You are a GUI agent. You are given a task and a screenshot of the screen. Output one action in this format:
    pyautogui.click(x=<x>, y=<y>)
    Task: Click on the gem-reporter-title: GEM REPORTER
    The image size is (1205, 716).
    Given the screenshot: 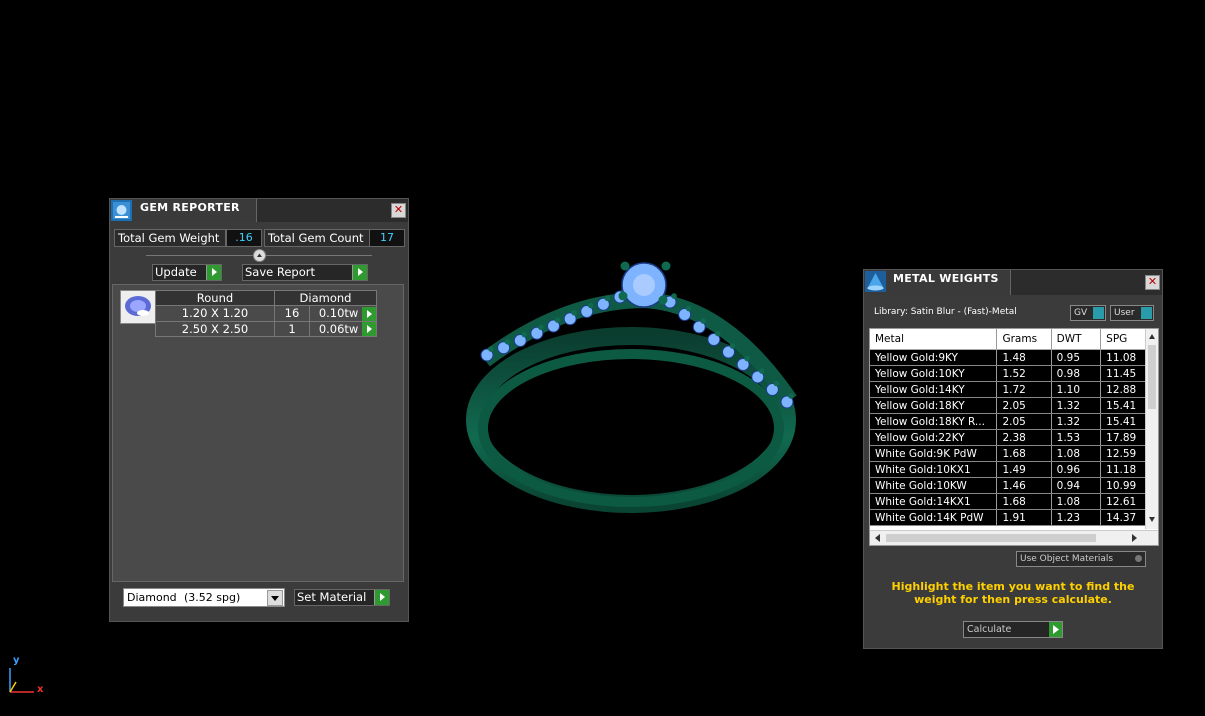 What is the action you would take?
    pyautogui.click(x=190, y=207)
    